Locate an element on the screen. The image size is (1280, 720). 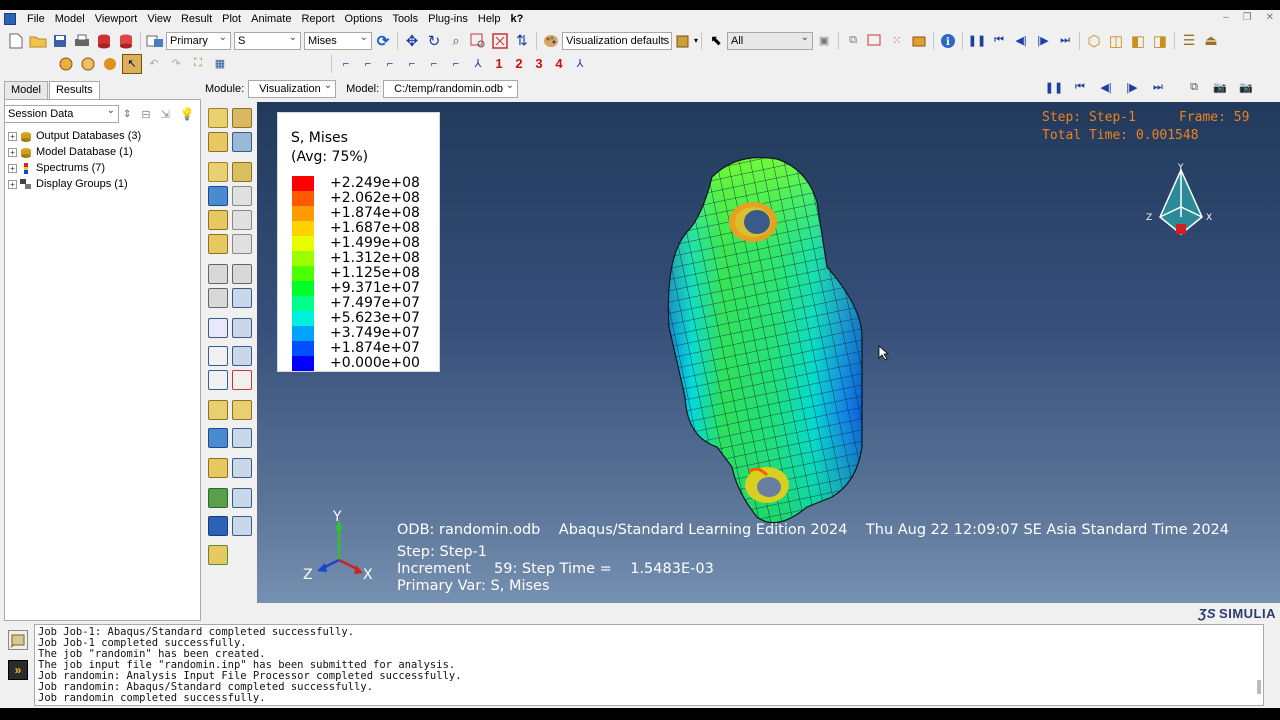
refresh-icon: ⟳ is located at coordinates (383, 41).